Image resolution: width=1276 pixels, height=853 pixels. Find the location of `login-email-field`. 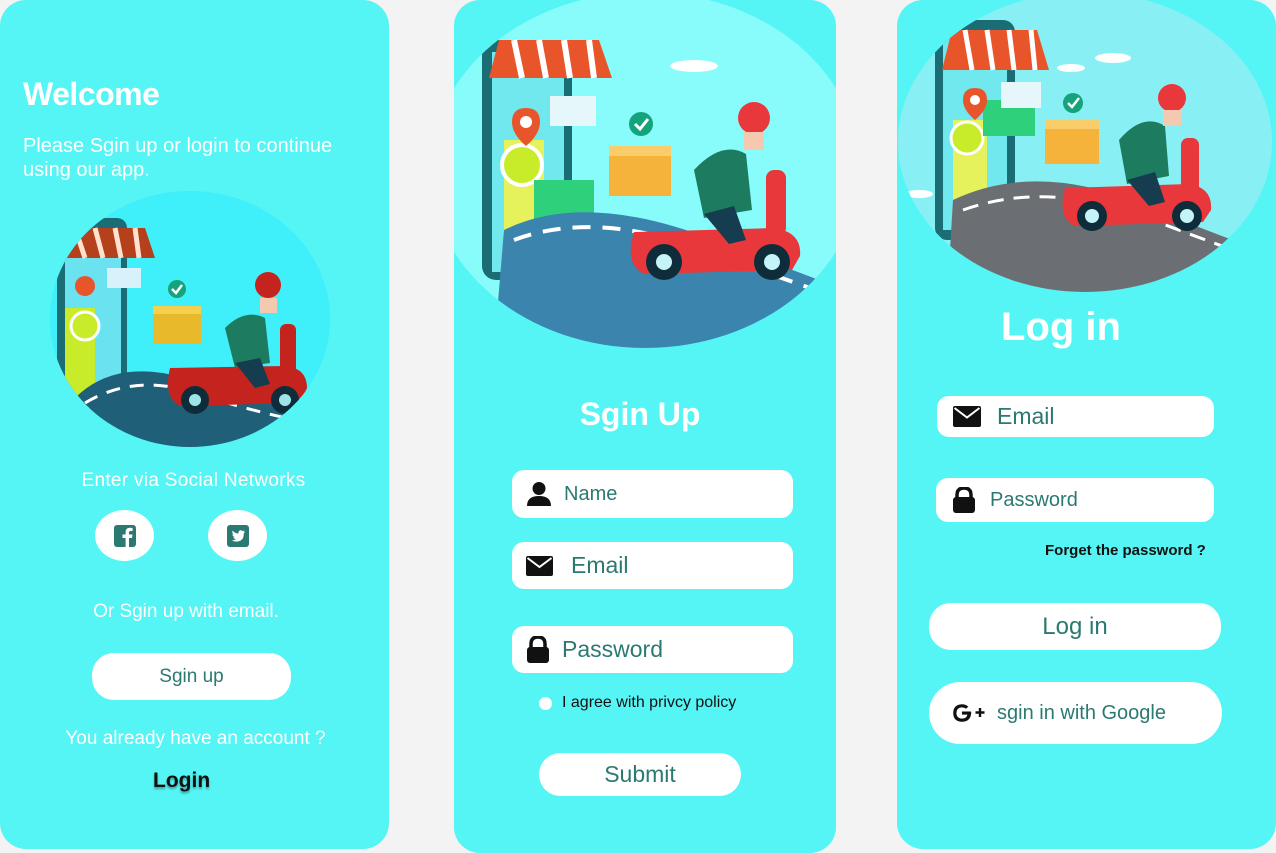

login-email-field is located at coordinates (1075, 416).